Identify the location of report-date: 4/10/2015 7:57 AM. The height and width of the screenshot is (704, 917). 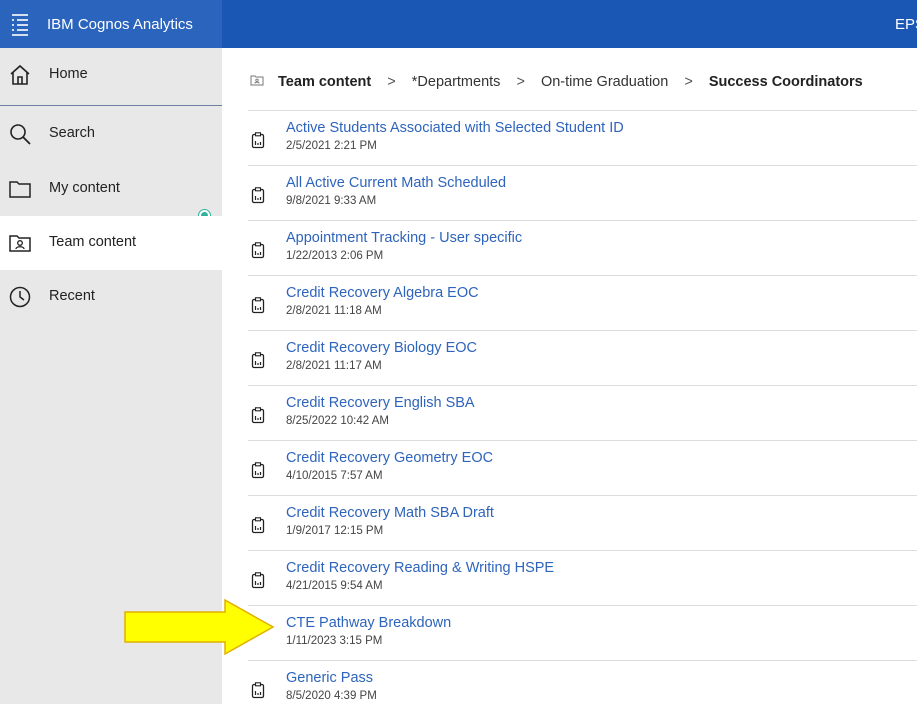
(334, 476).